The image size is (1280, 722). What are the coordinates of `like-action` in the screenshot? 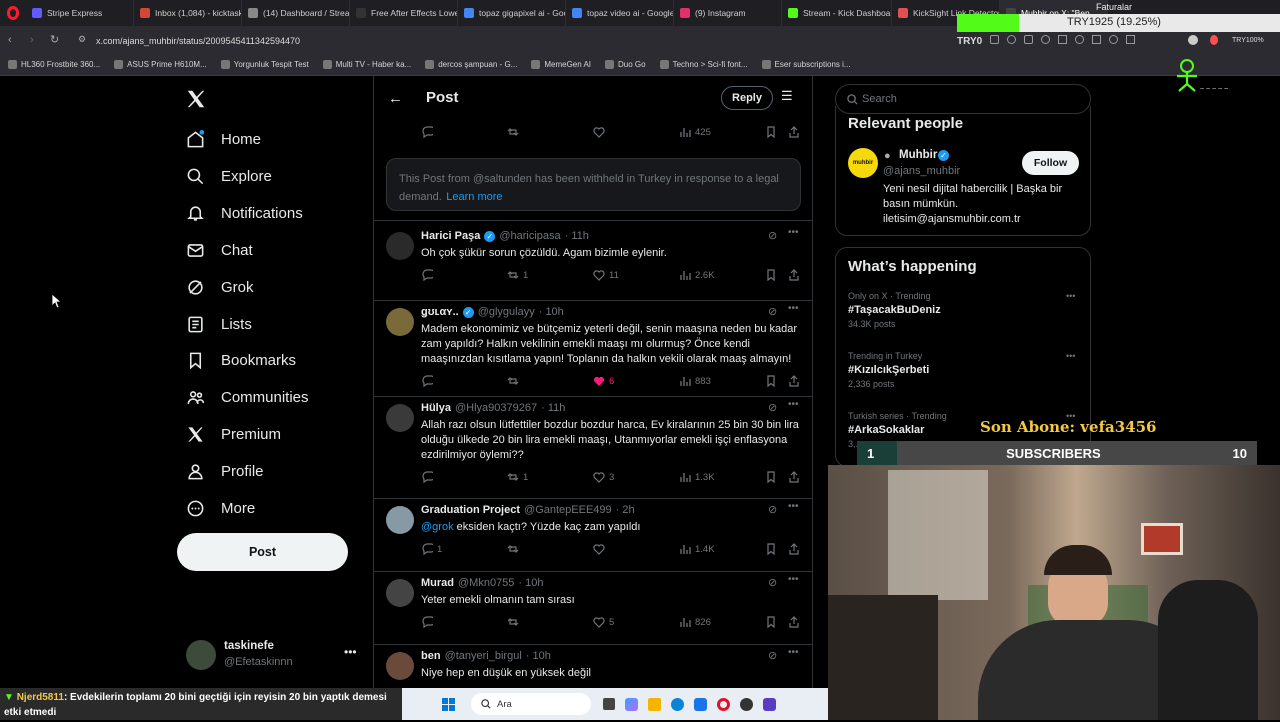 It's located at (599, 132).